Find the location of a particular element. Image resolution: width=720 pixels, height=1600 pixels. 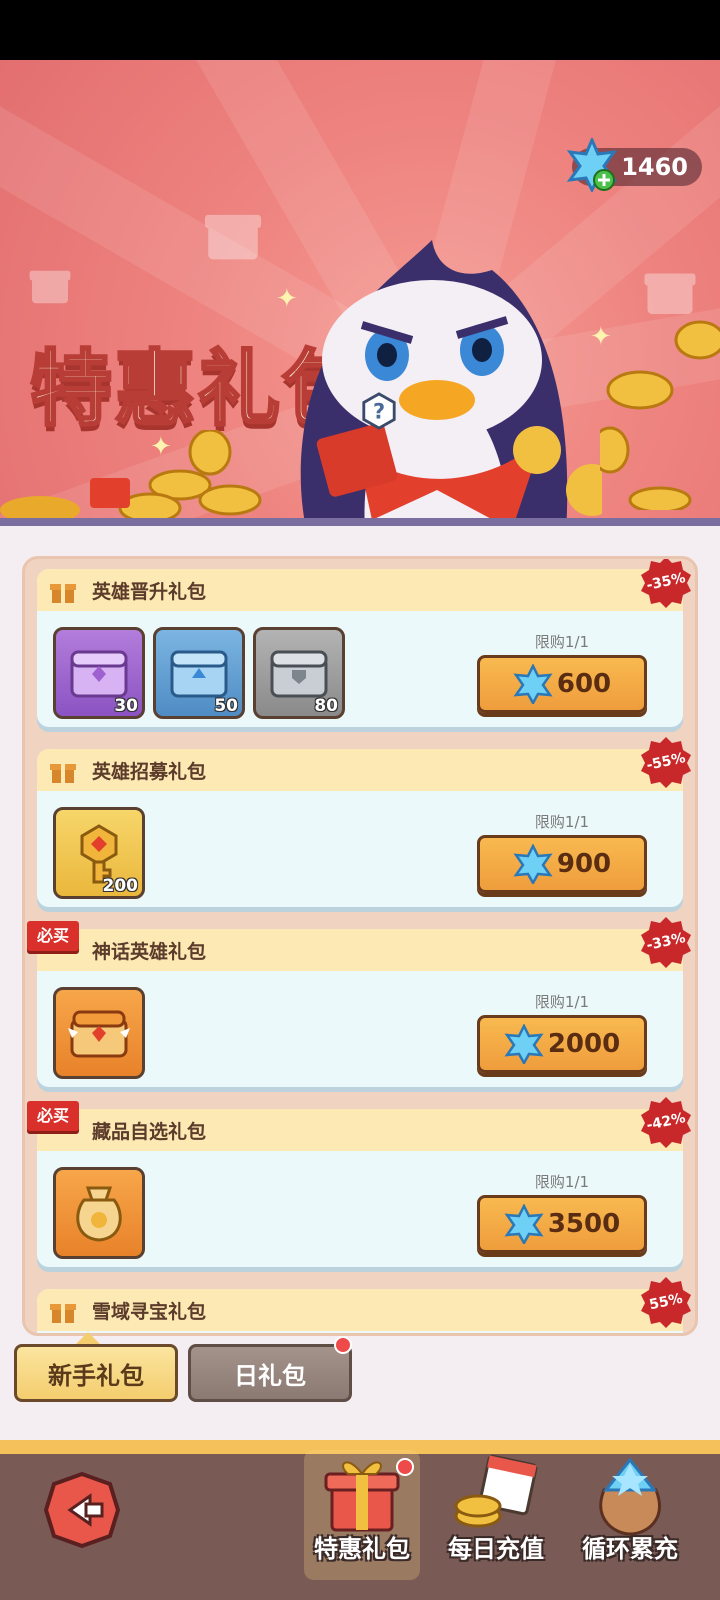

discount-badge: -55% is located at coordinates (666, 762).